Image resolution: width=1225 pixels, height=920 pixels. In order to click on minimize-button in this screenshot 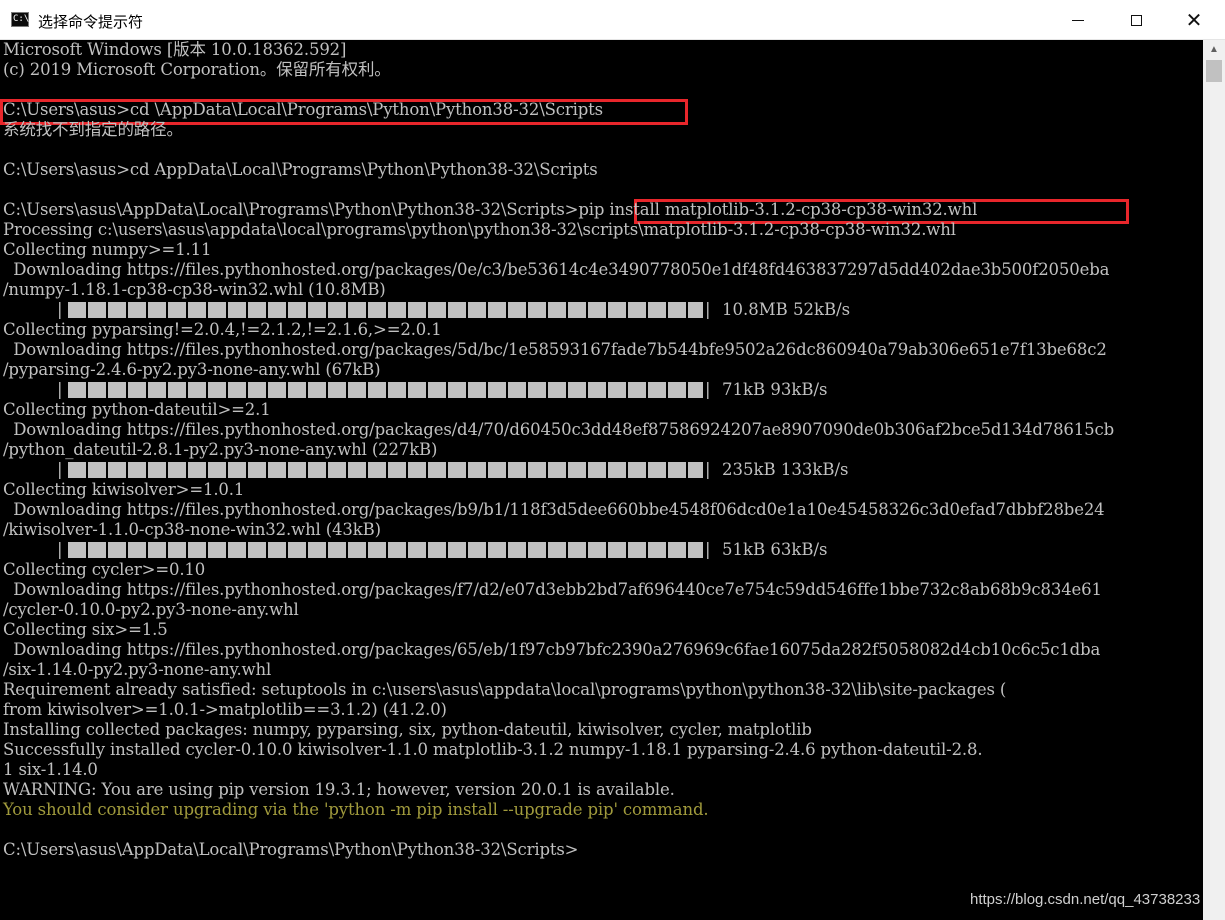, I will do `click(1078, 20)`.